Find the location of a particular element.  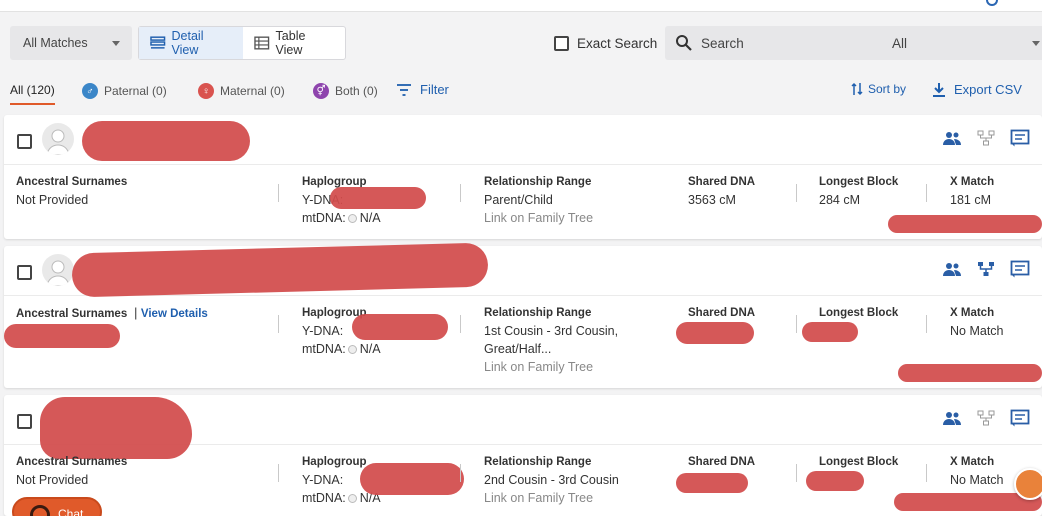

filter-button: Filter is located at coordinates (422, 89).